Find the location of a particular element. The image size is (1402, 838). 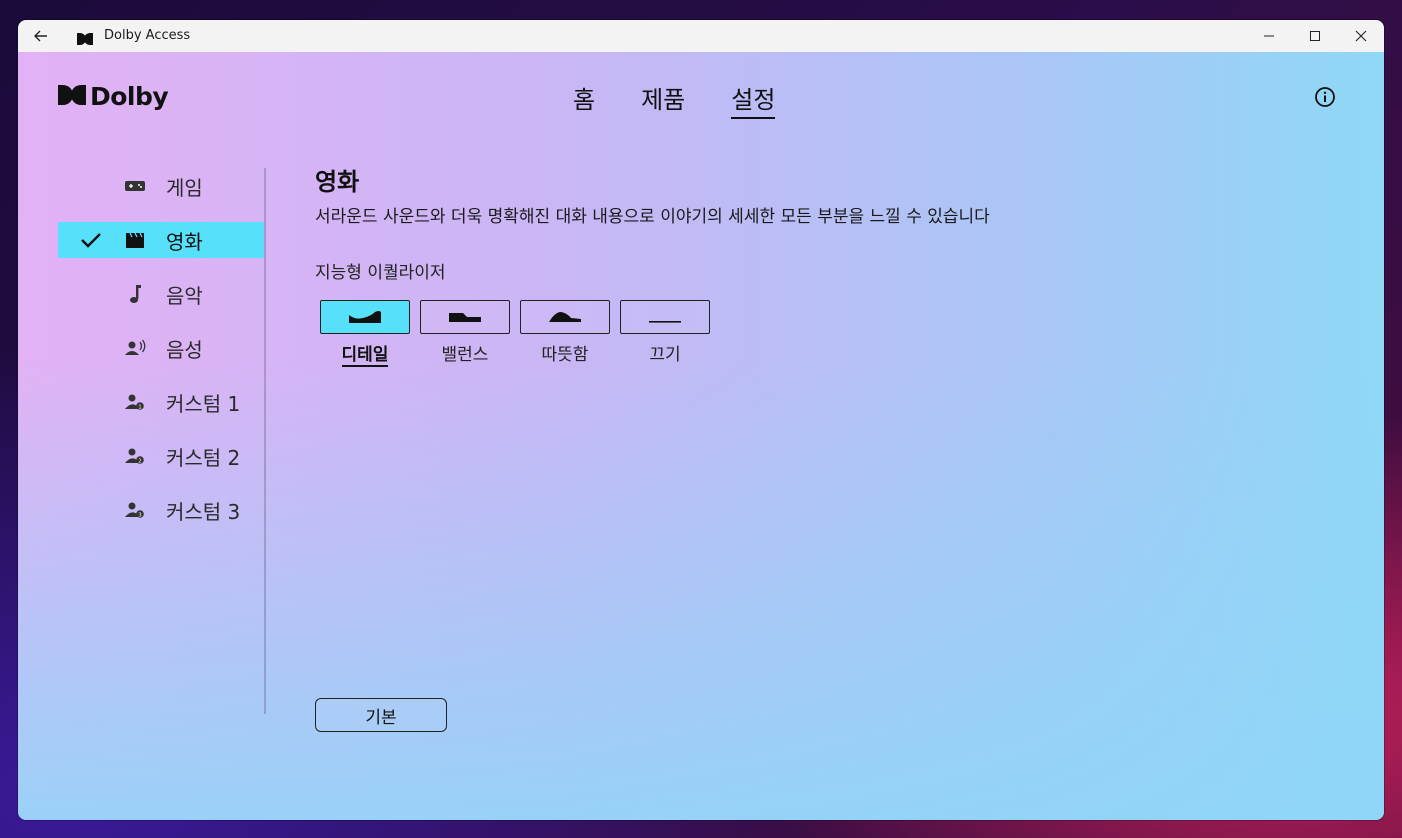

detailed-curve-icon is located at coordinates (365, 317).